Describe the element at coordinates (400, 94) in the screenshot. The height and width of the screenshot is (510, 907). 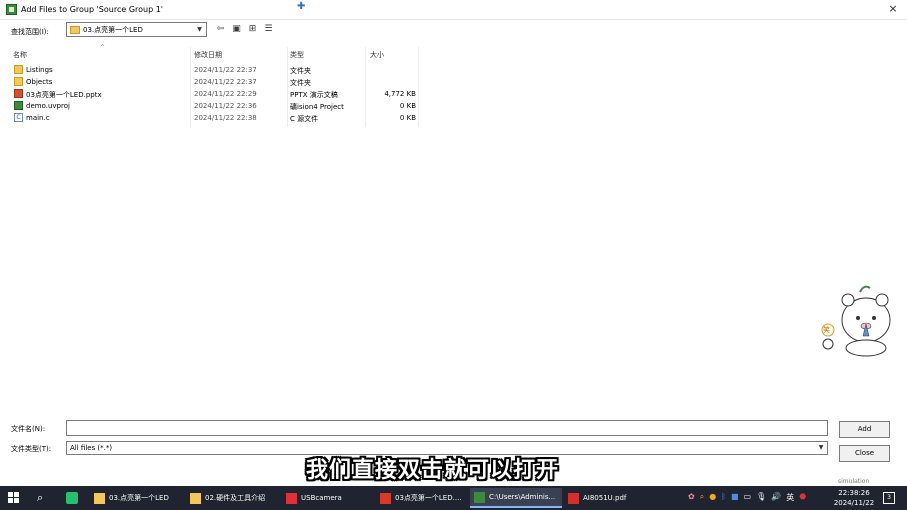
I see `file-size: 4,772 KB` at that location.